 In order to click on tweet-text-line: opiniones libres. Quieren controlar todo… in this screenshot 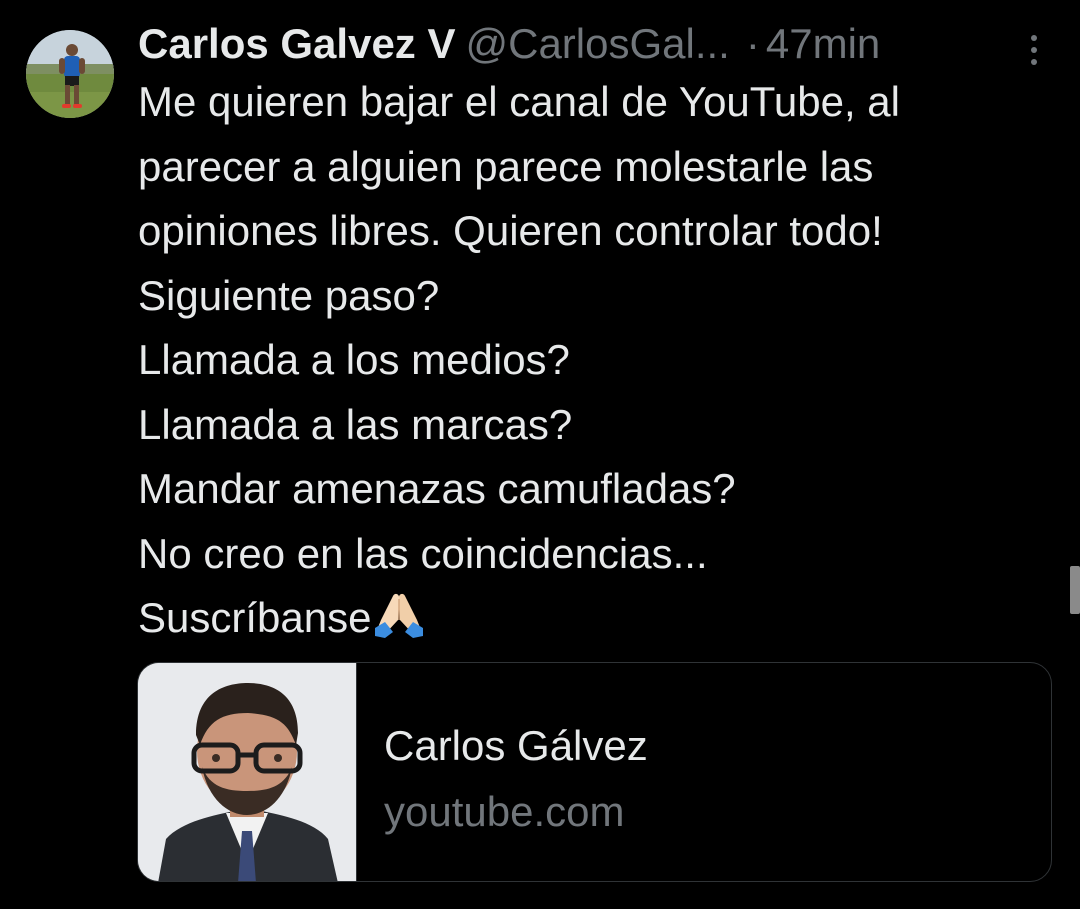, I will do `click(510, 230)`.